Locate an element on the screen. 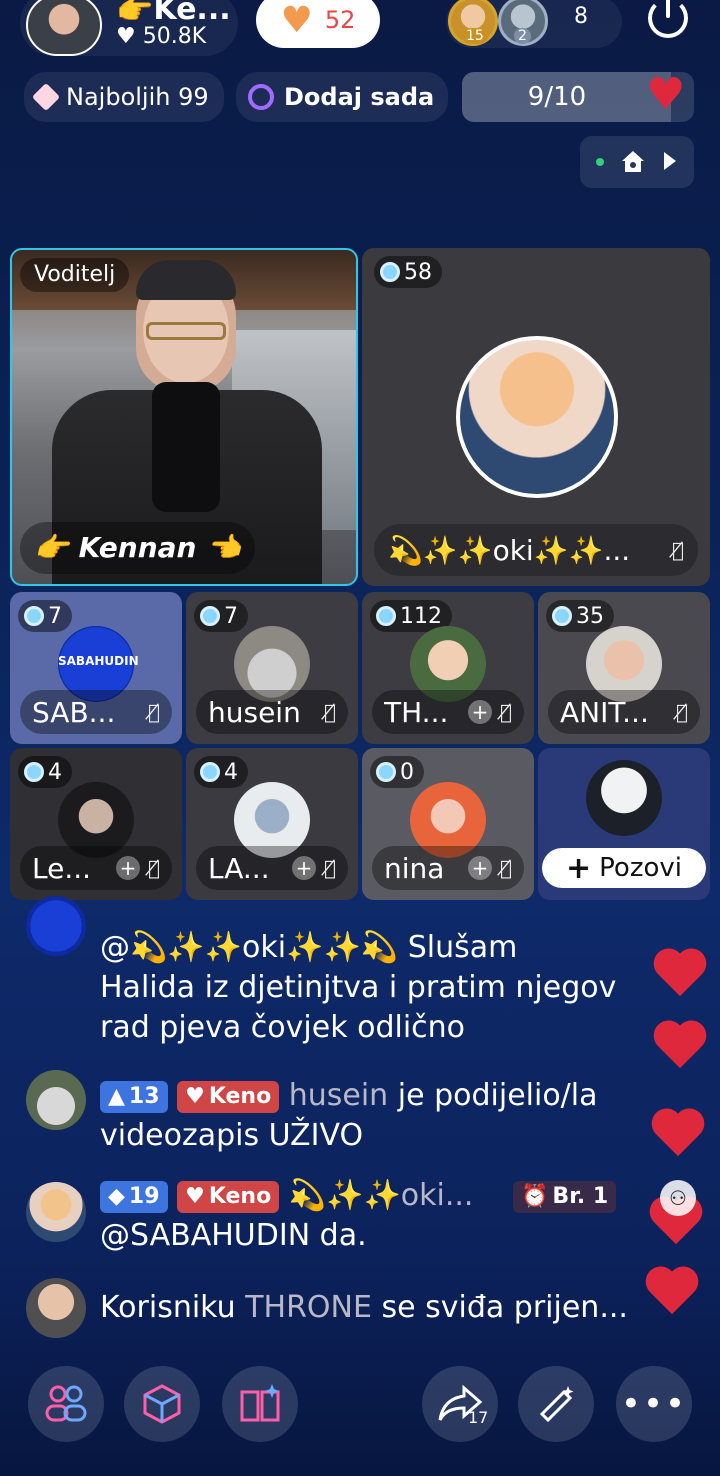 The image size is (720, 1476). seat-name-pill: Le... + 🎙̸ is located at coordinates (96, 868).